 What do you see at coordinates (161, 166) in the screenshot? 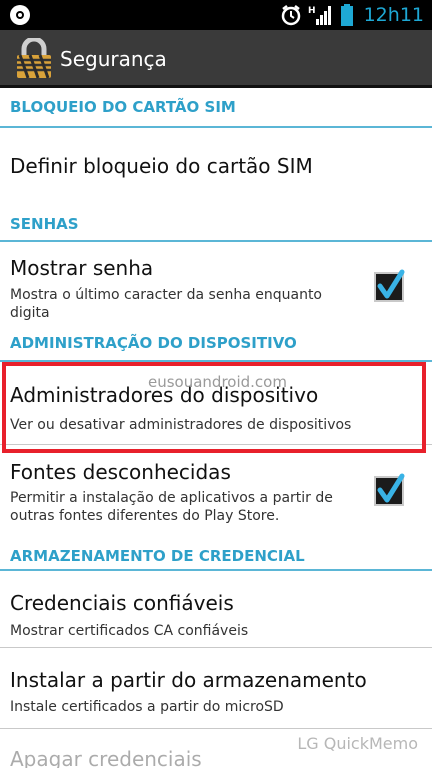
I see `list-item-title: Definir bloqueio do cartão SIM` at bounding box center [161, 166].